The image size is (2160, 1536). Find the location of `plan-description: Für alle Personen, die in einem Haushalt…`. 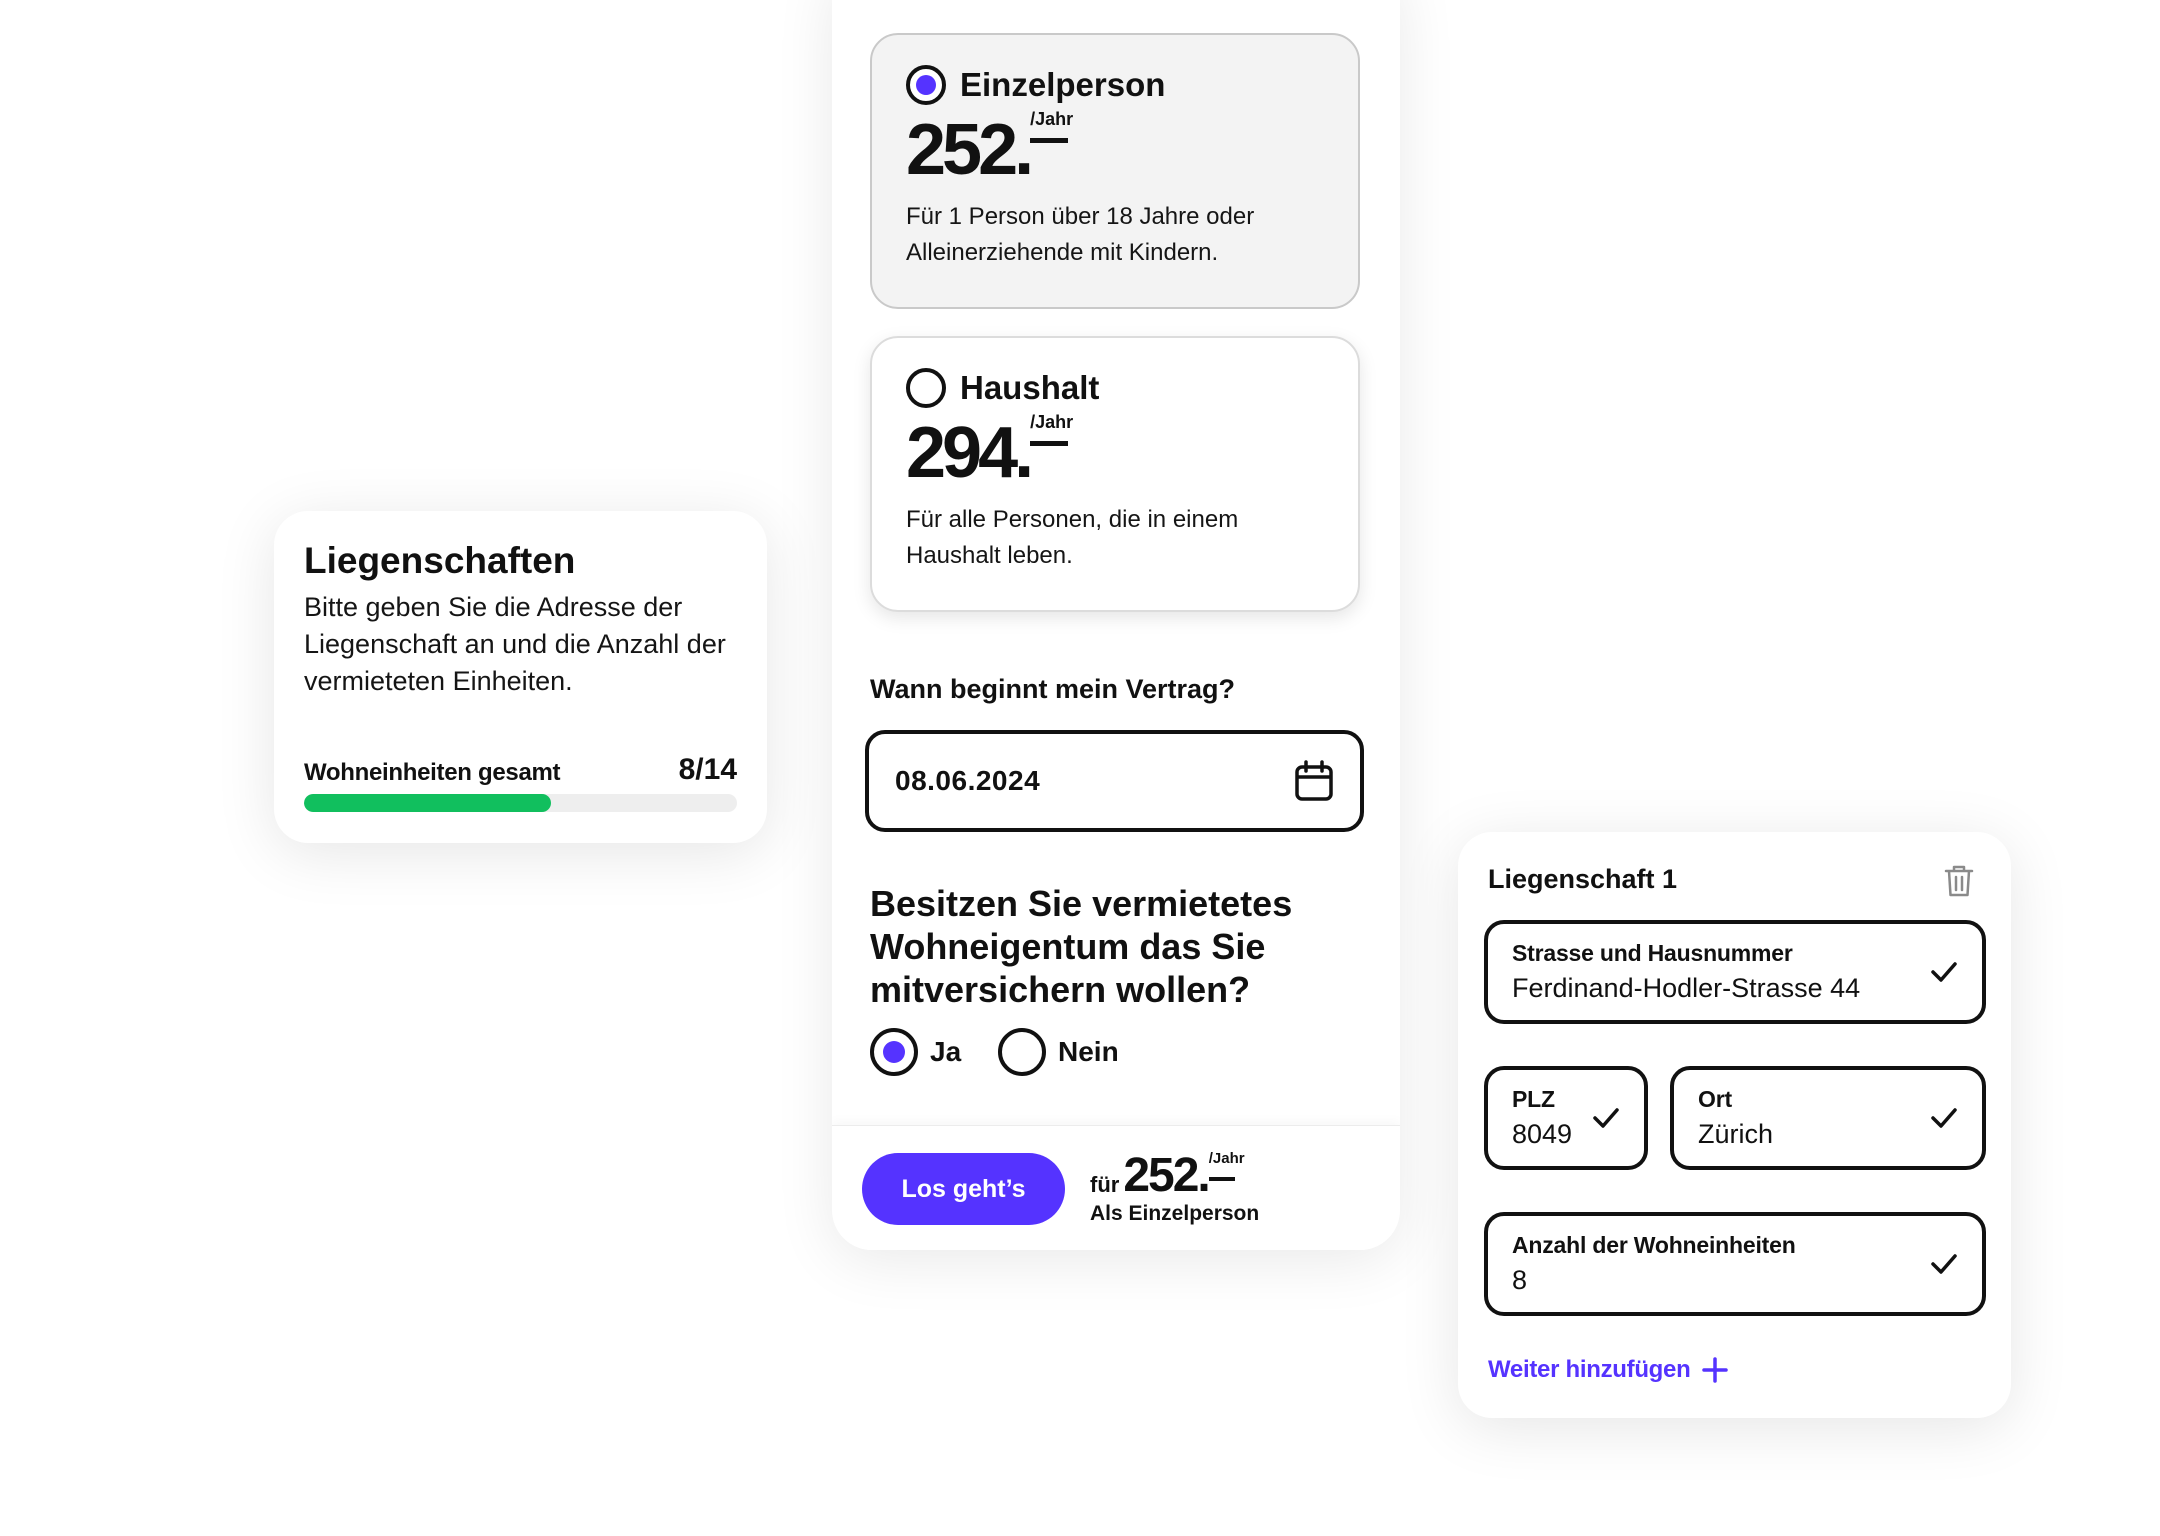

plan-description: Für alle Personen, die in einem Haushalt… is located at coordinates (1072, 537).